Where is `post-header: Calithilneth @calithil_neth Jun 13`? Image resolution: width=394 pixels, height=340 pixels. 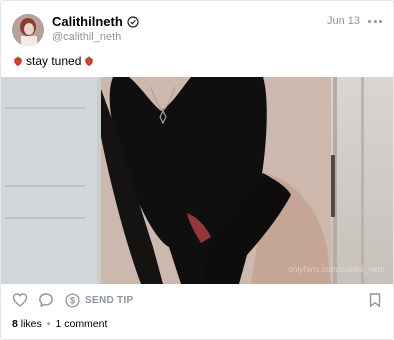
post-header: Calithilneth @calithil_neth Jun 13 is located at coordinates (197, 26).